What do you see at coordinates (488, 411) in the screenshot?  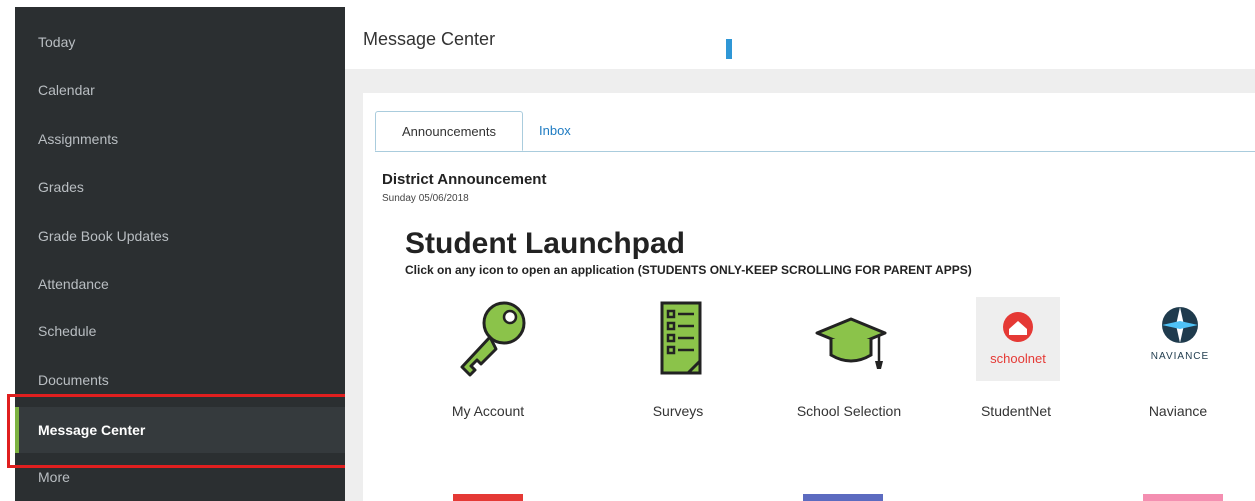 I see `app-label: My Account` at bounding box center [488, 411].